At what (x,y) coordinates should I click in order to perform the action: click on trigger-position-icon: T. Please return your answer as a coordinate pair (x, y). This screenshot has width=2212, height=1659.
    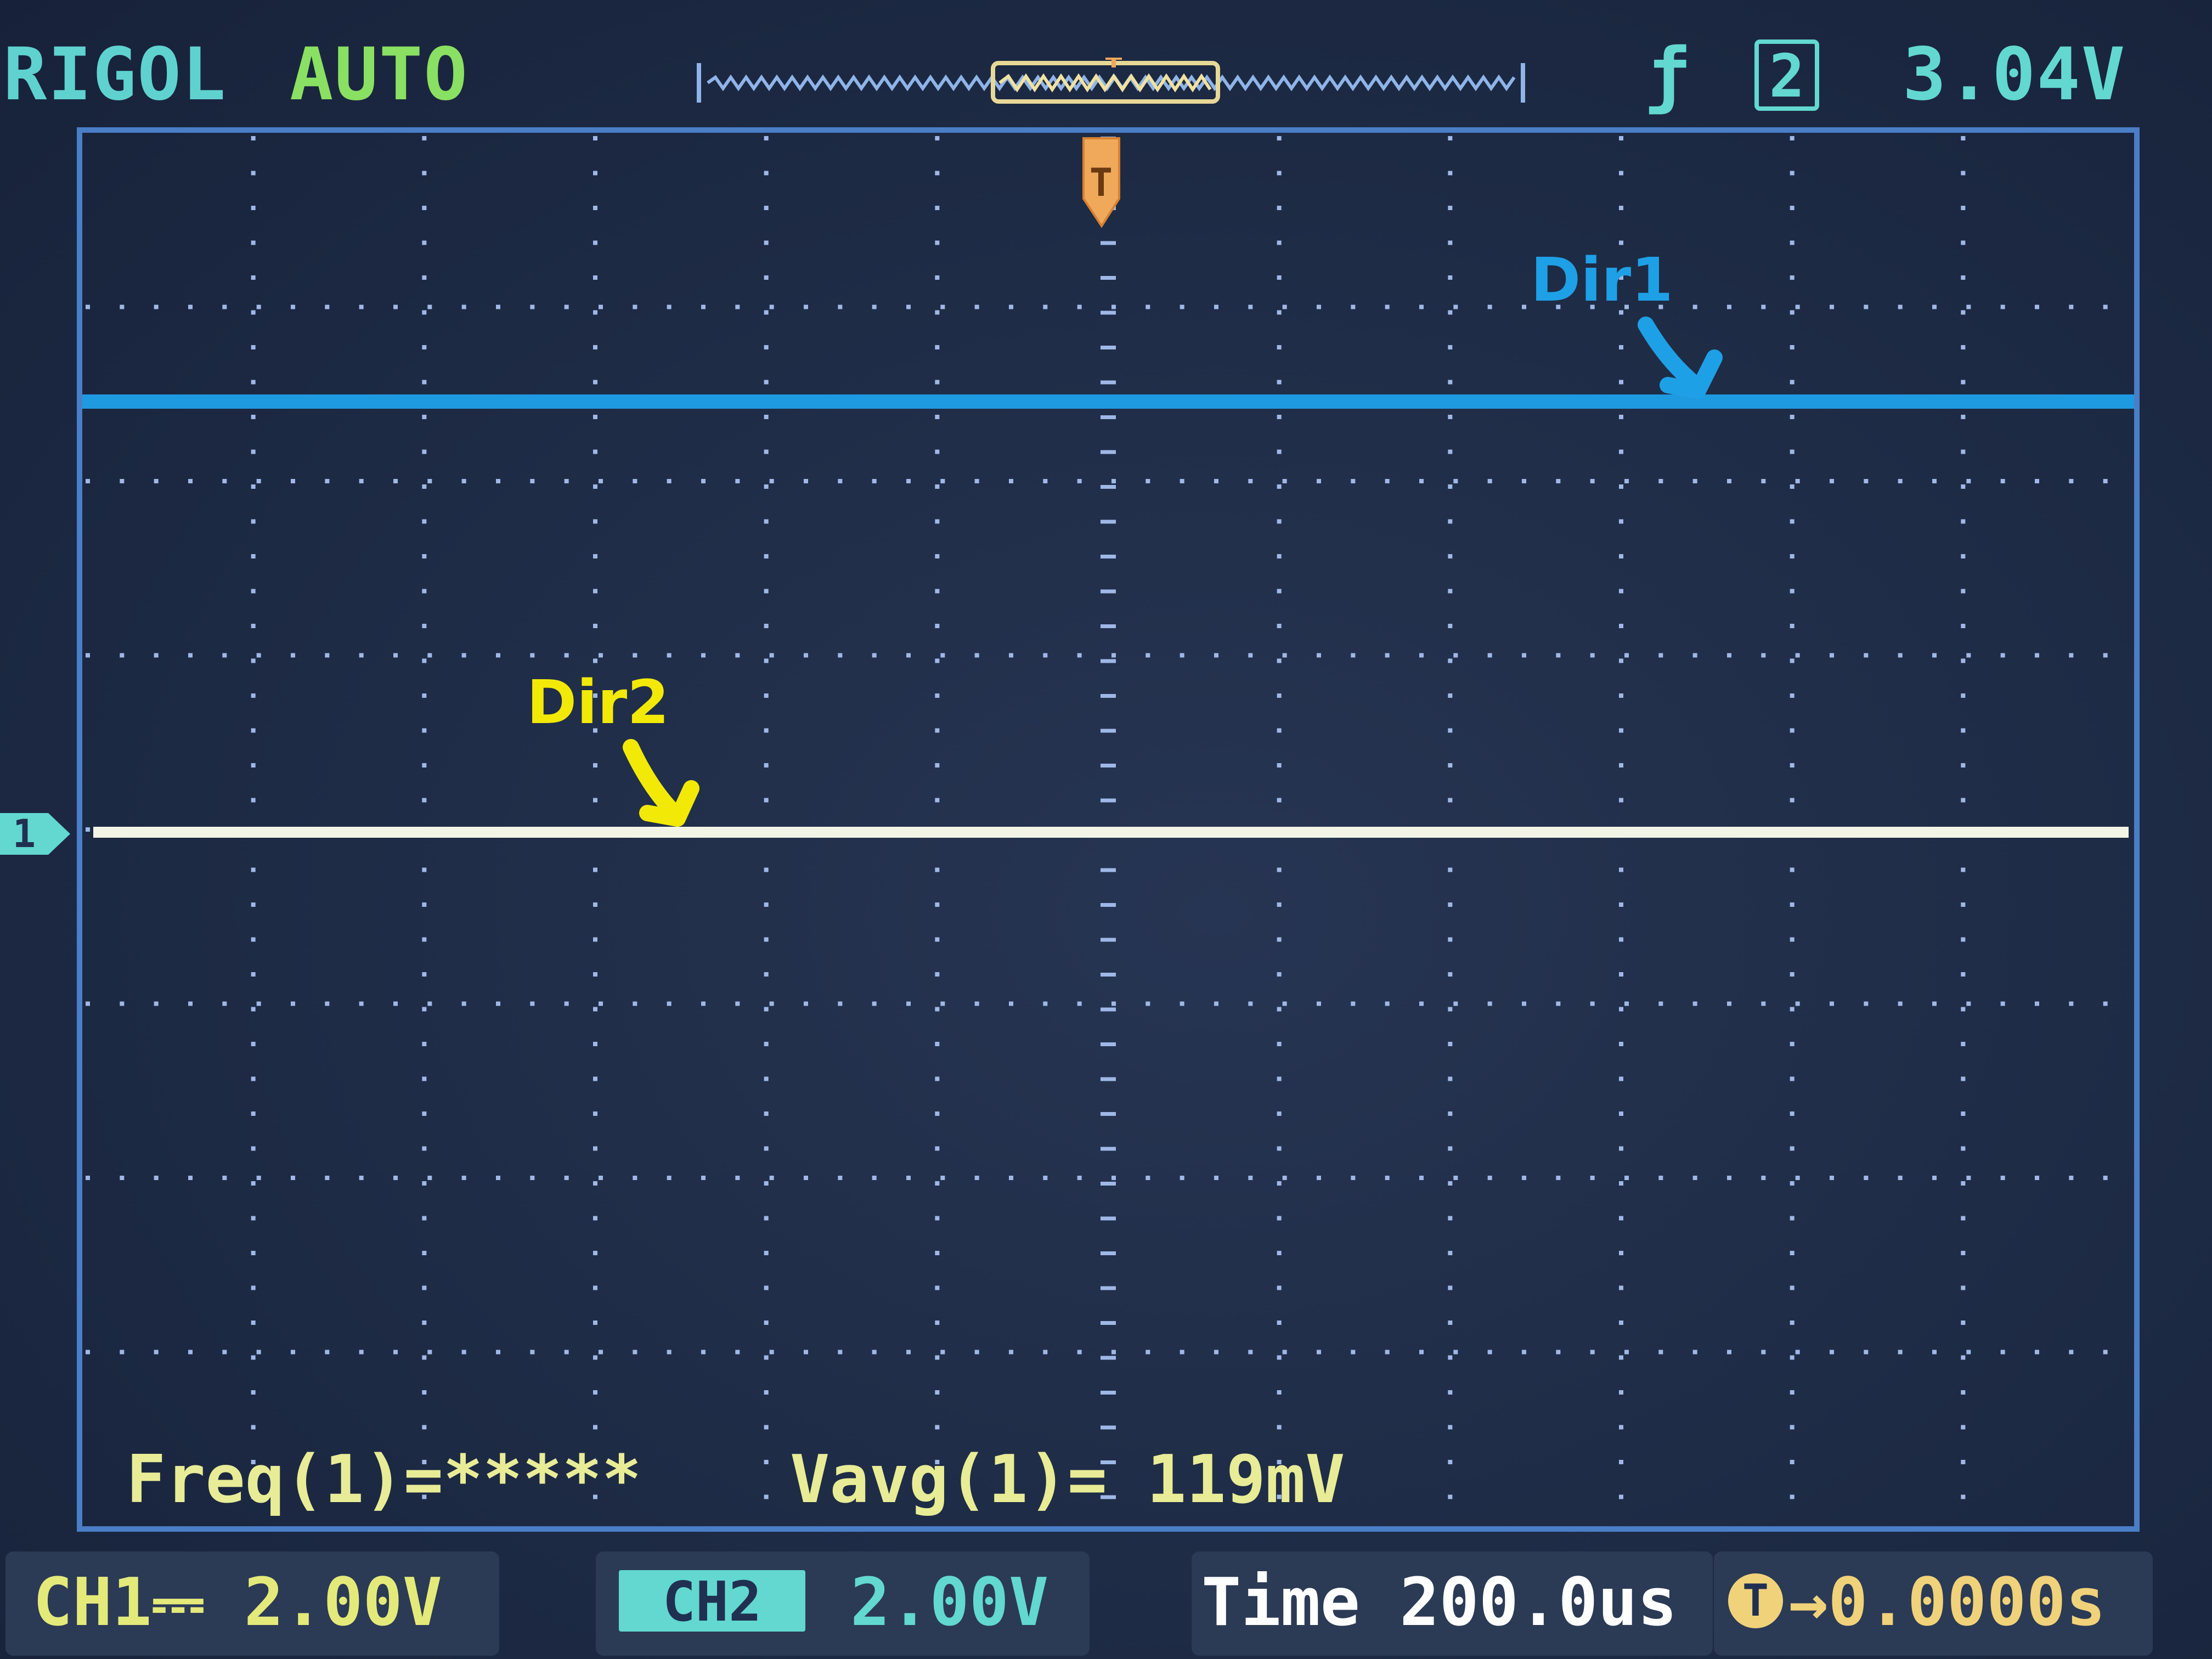
    Looking at the image, I should click on (1755, 1600).